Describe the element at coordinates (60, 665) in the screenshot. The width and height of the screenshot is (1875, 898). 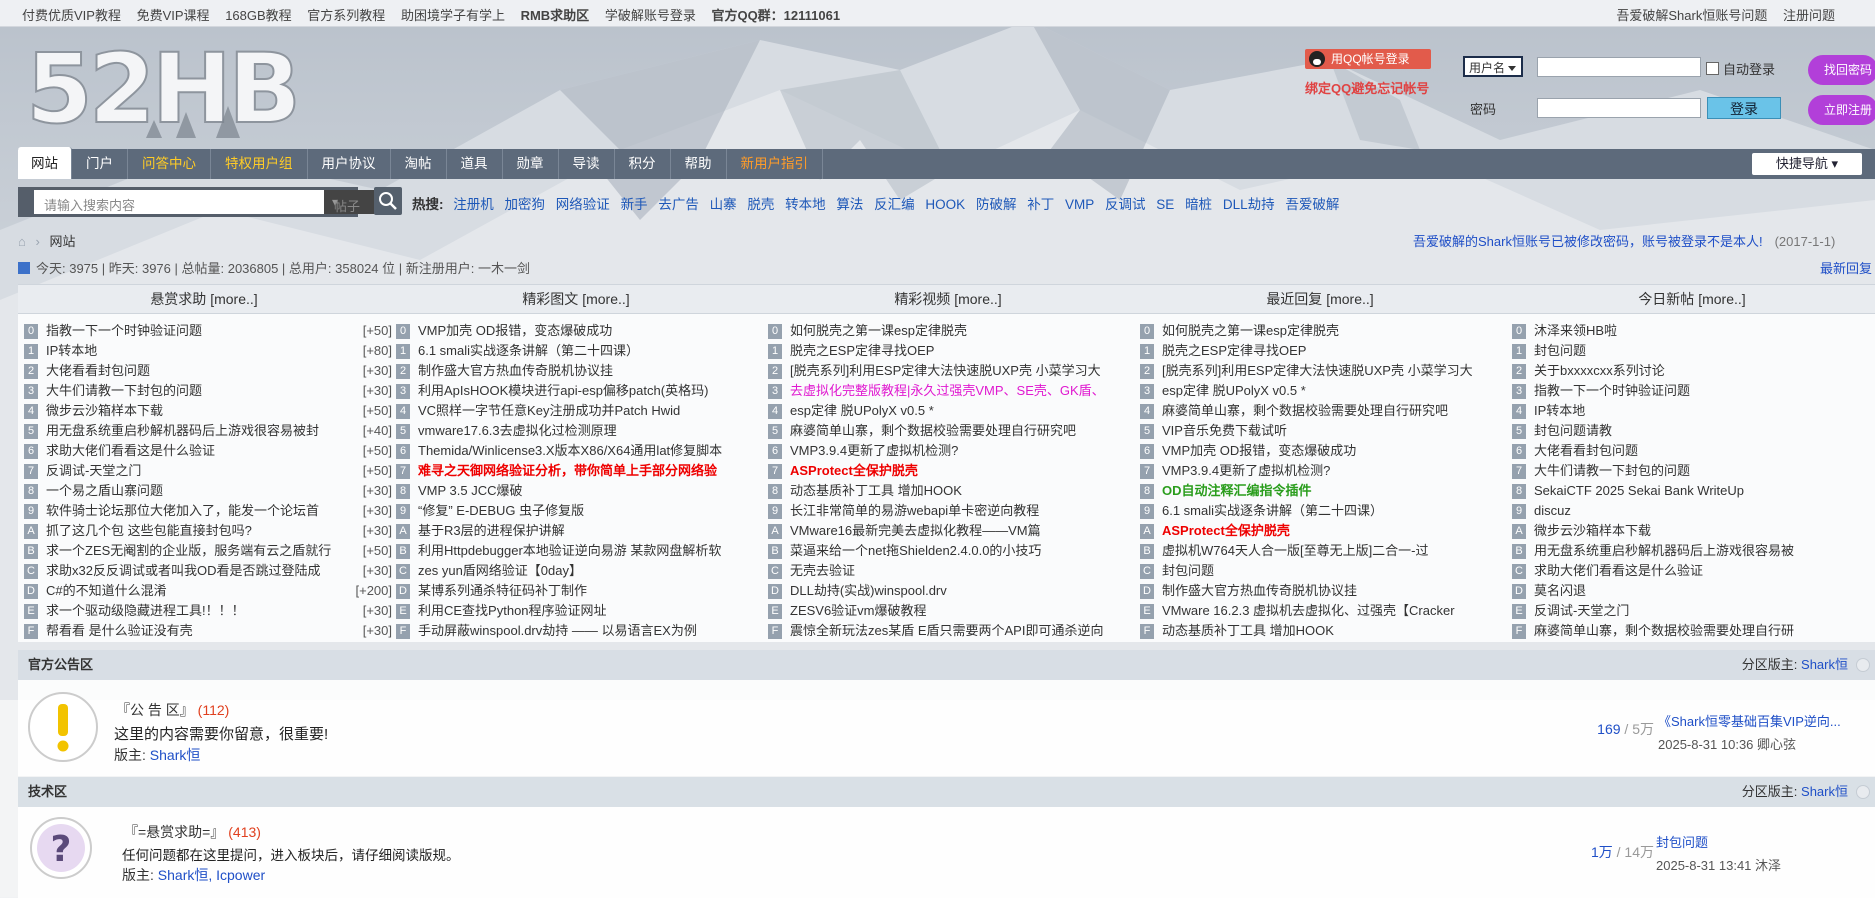
I see `section-title: 官方公告区` at that location.